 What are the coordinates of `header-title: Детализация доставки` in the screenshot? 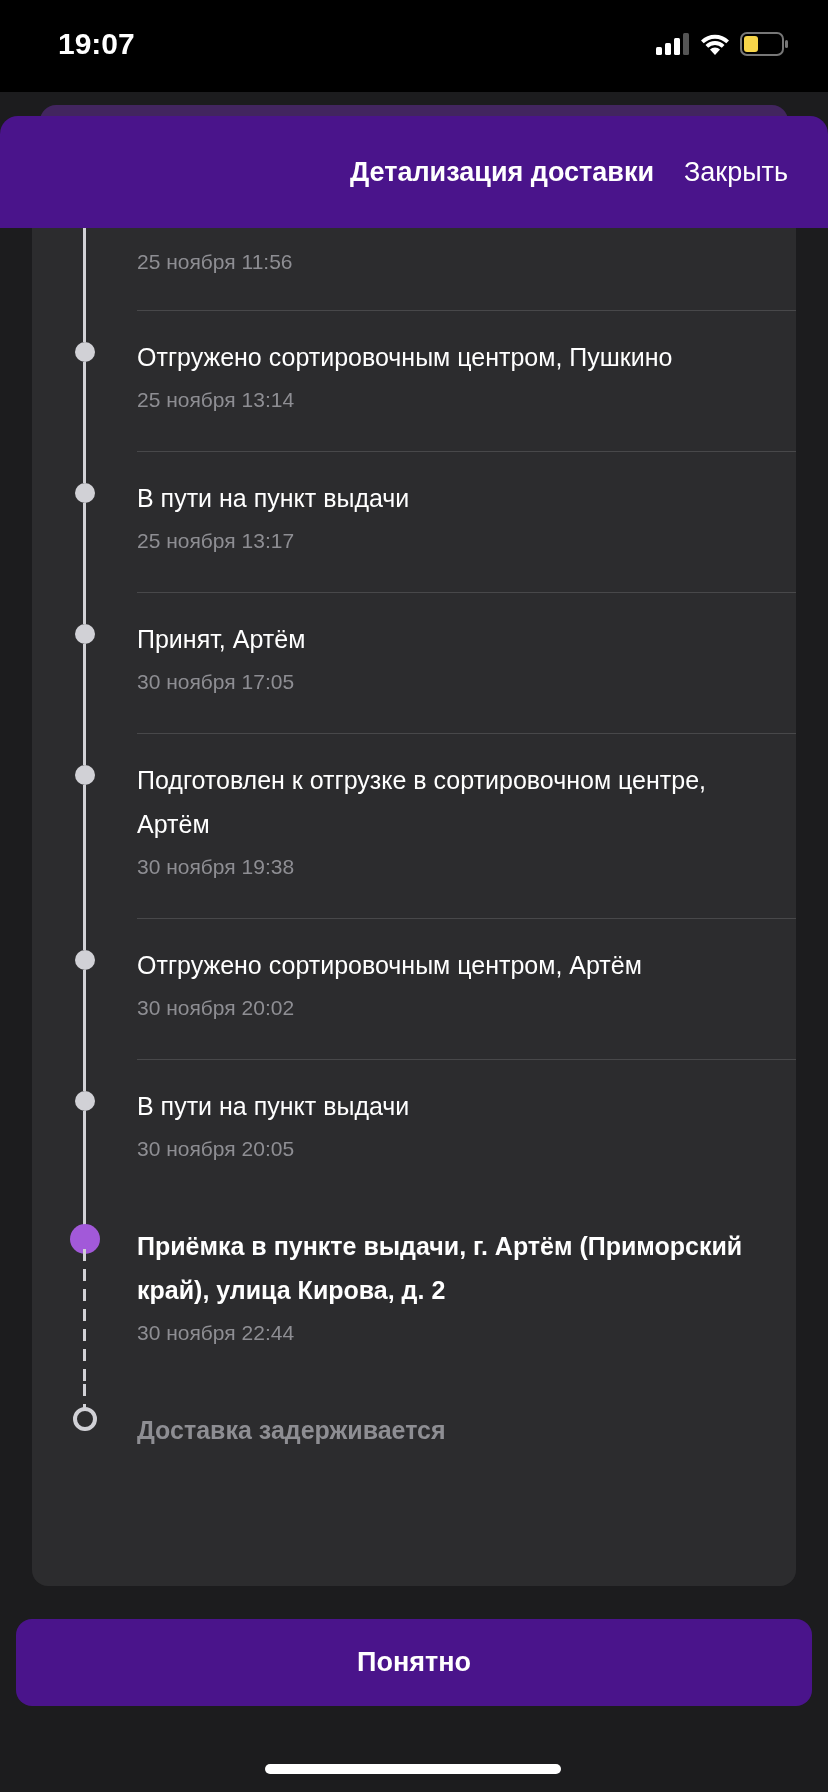 It's located at (502, 172).